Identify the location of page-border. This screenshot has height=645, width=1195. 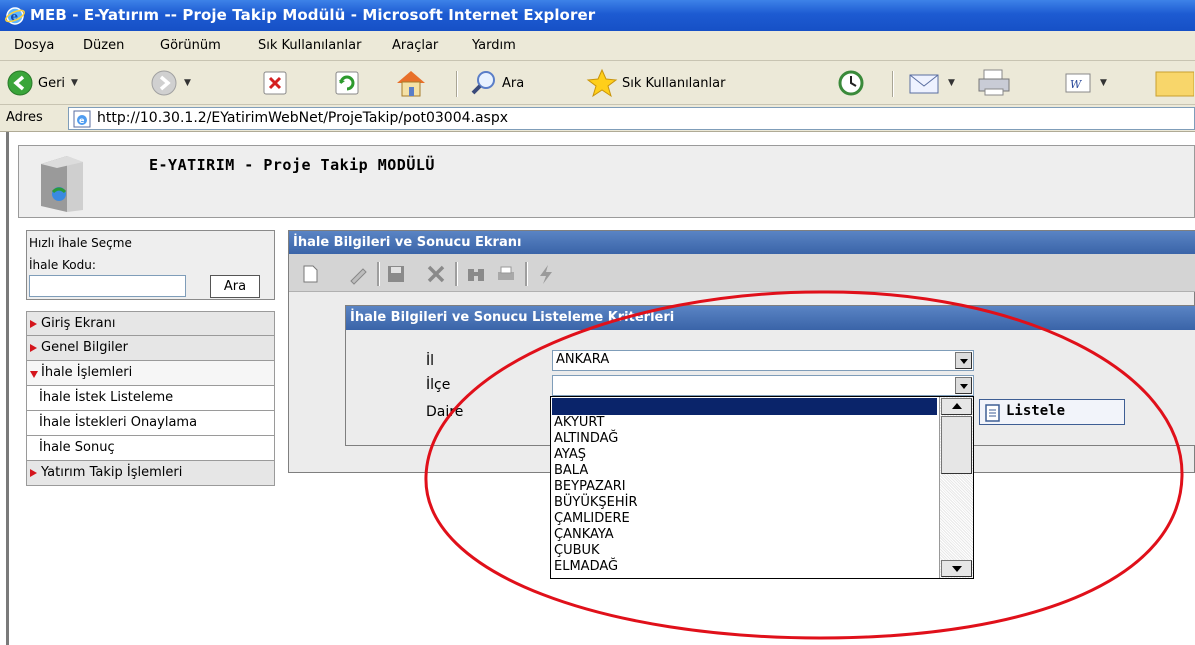
(7, 388).